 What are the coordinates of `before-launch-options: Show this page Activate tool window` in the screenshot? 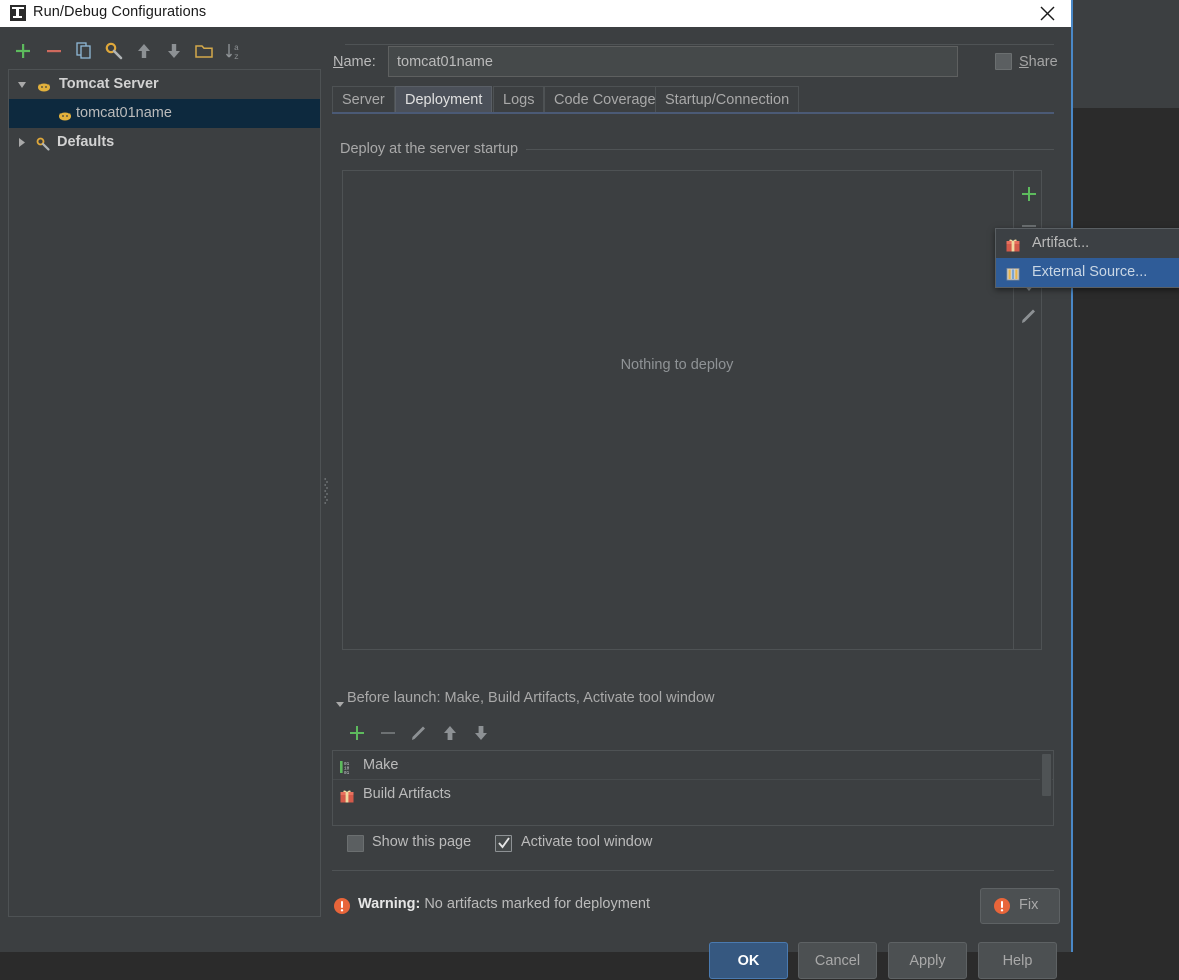 It's located at (693, 844).